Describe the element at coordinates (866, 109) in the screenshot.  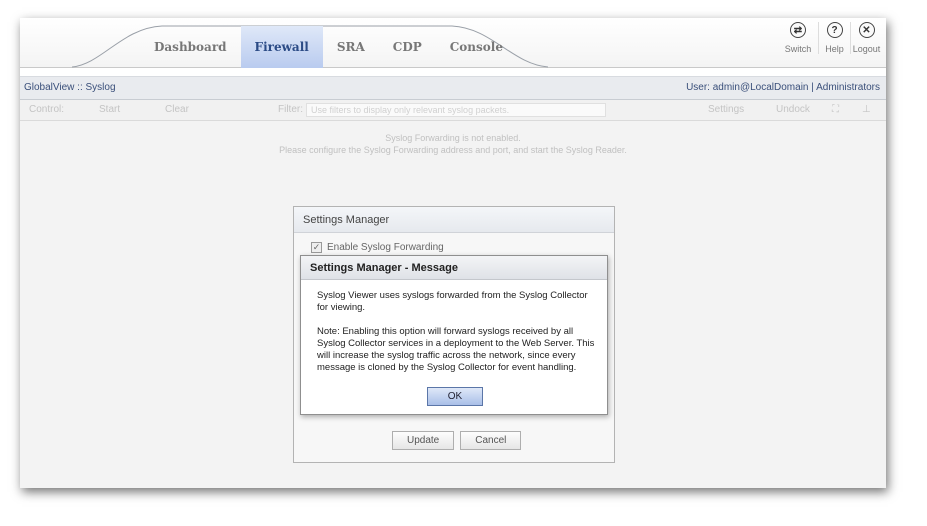
I see `pin-icon: ⊥` at that location.